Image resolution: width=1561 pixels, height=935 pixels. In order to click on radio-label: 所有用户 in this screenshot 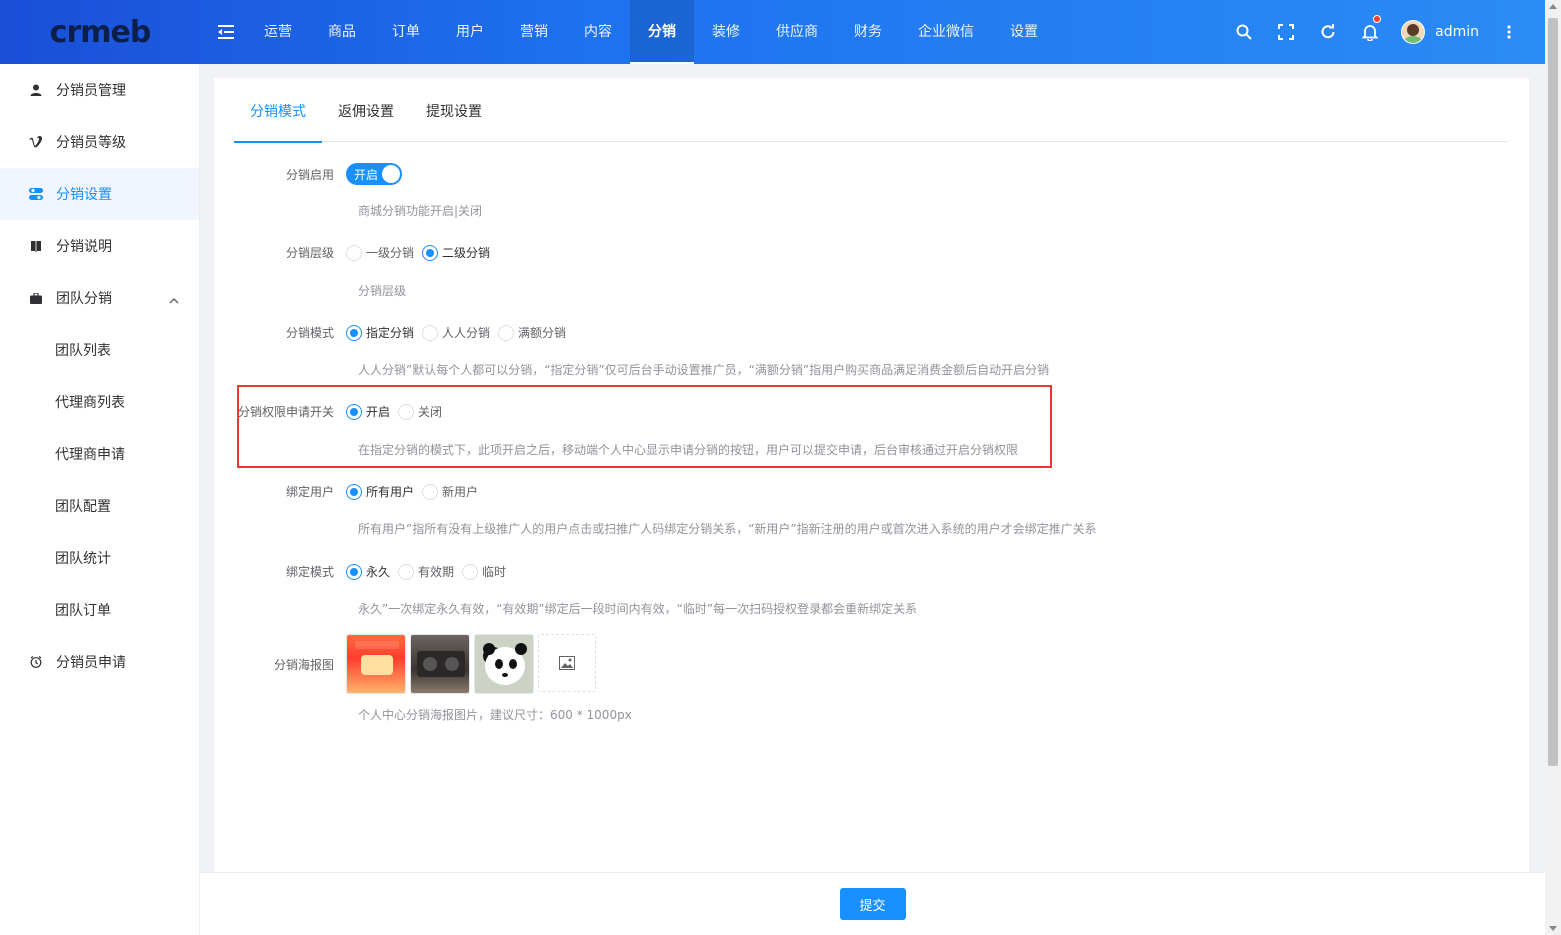, I will do `click(390, 492)`.